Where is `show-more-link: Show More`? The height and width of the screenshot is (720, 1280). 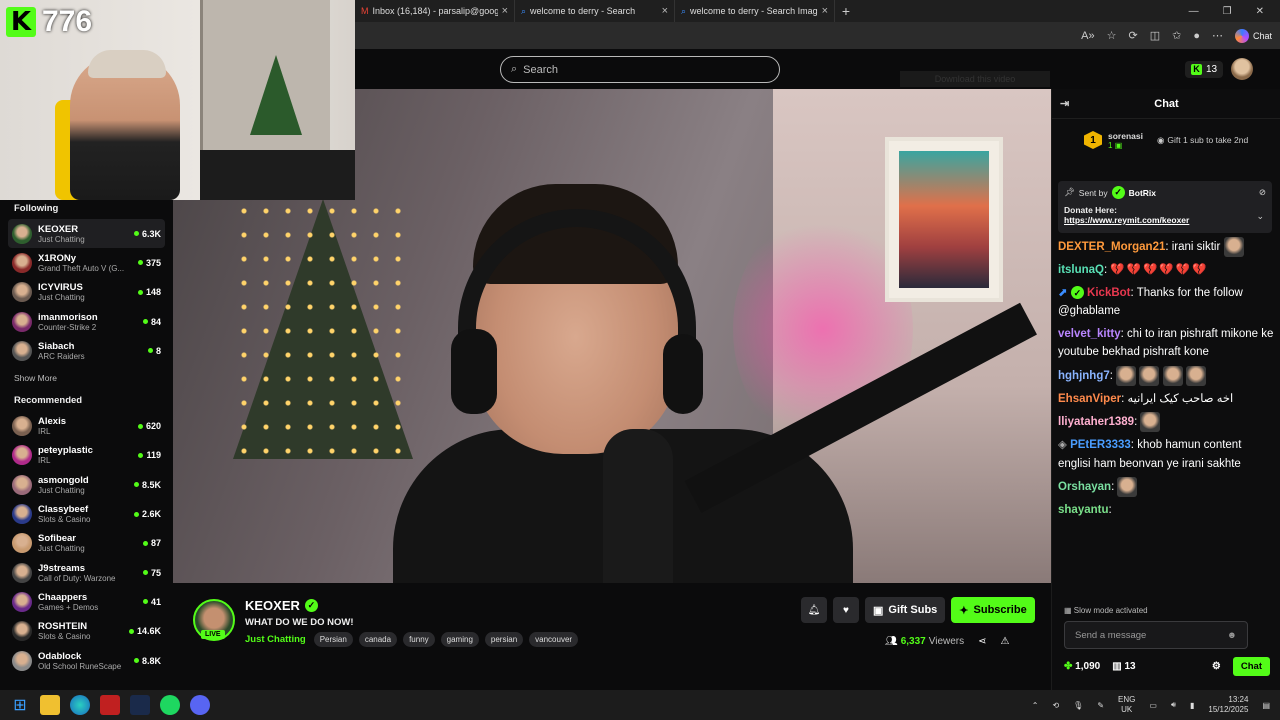 show-more-link: Show More is located at coordinates (86, 378).